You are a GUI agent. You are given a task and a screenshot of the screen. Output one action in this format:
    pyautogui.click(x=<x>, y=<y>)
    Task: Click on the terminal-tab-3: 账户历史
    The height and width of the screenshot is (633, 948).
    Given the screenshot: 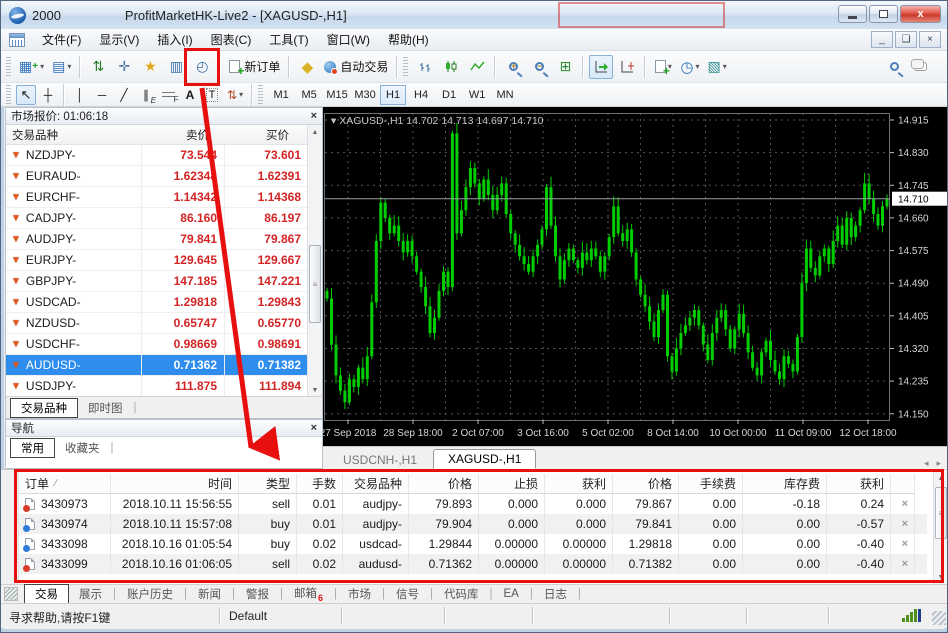 What is the action you would take?
    pyautogui.click(x=150, y=594)
    